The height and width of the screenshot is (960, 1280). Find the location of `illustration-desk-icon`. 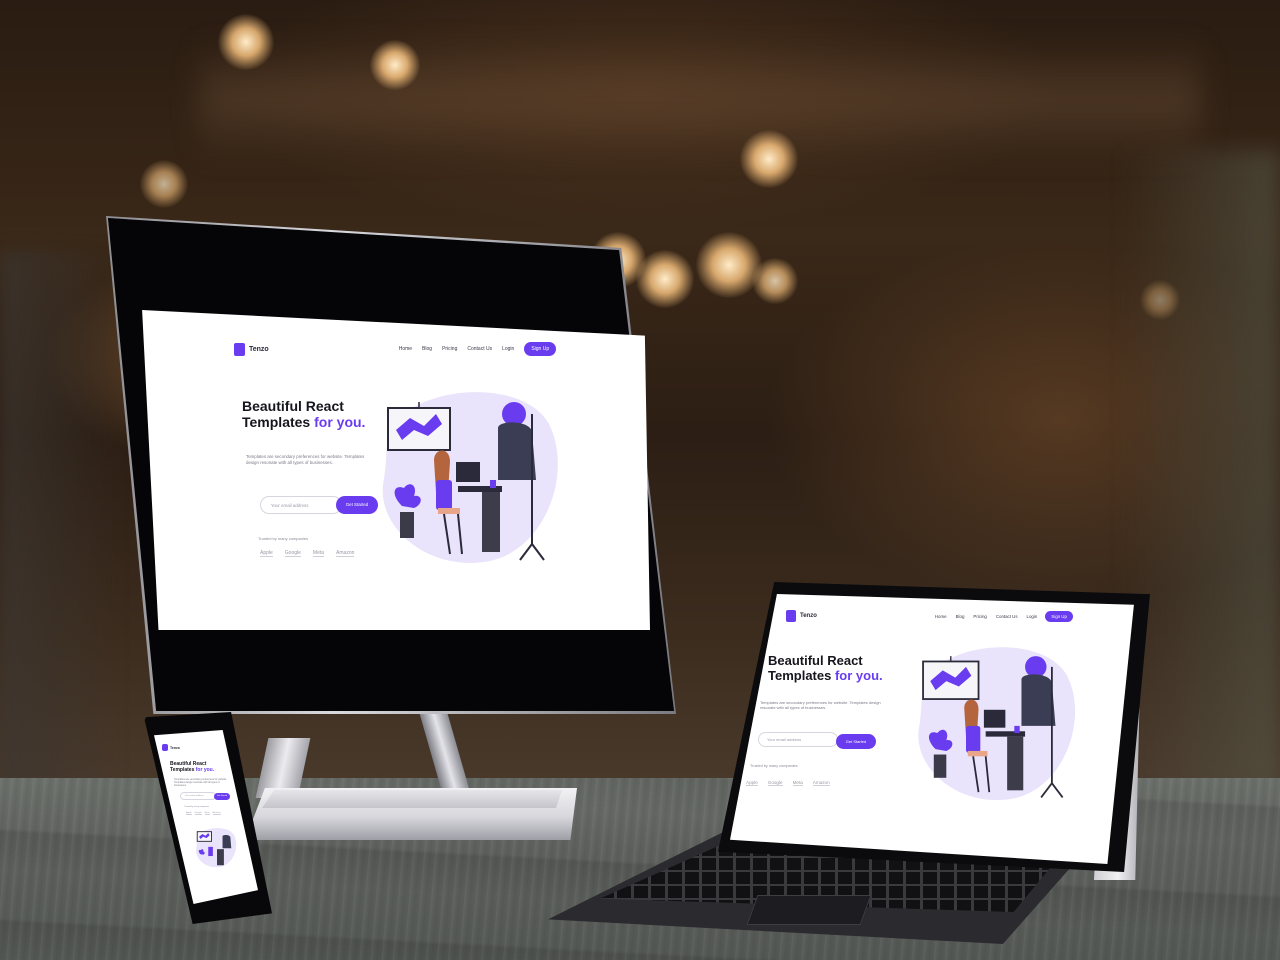

illustration-desk-icon is located at coordinates (220, 857).